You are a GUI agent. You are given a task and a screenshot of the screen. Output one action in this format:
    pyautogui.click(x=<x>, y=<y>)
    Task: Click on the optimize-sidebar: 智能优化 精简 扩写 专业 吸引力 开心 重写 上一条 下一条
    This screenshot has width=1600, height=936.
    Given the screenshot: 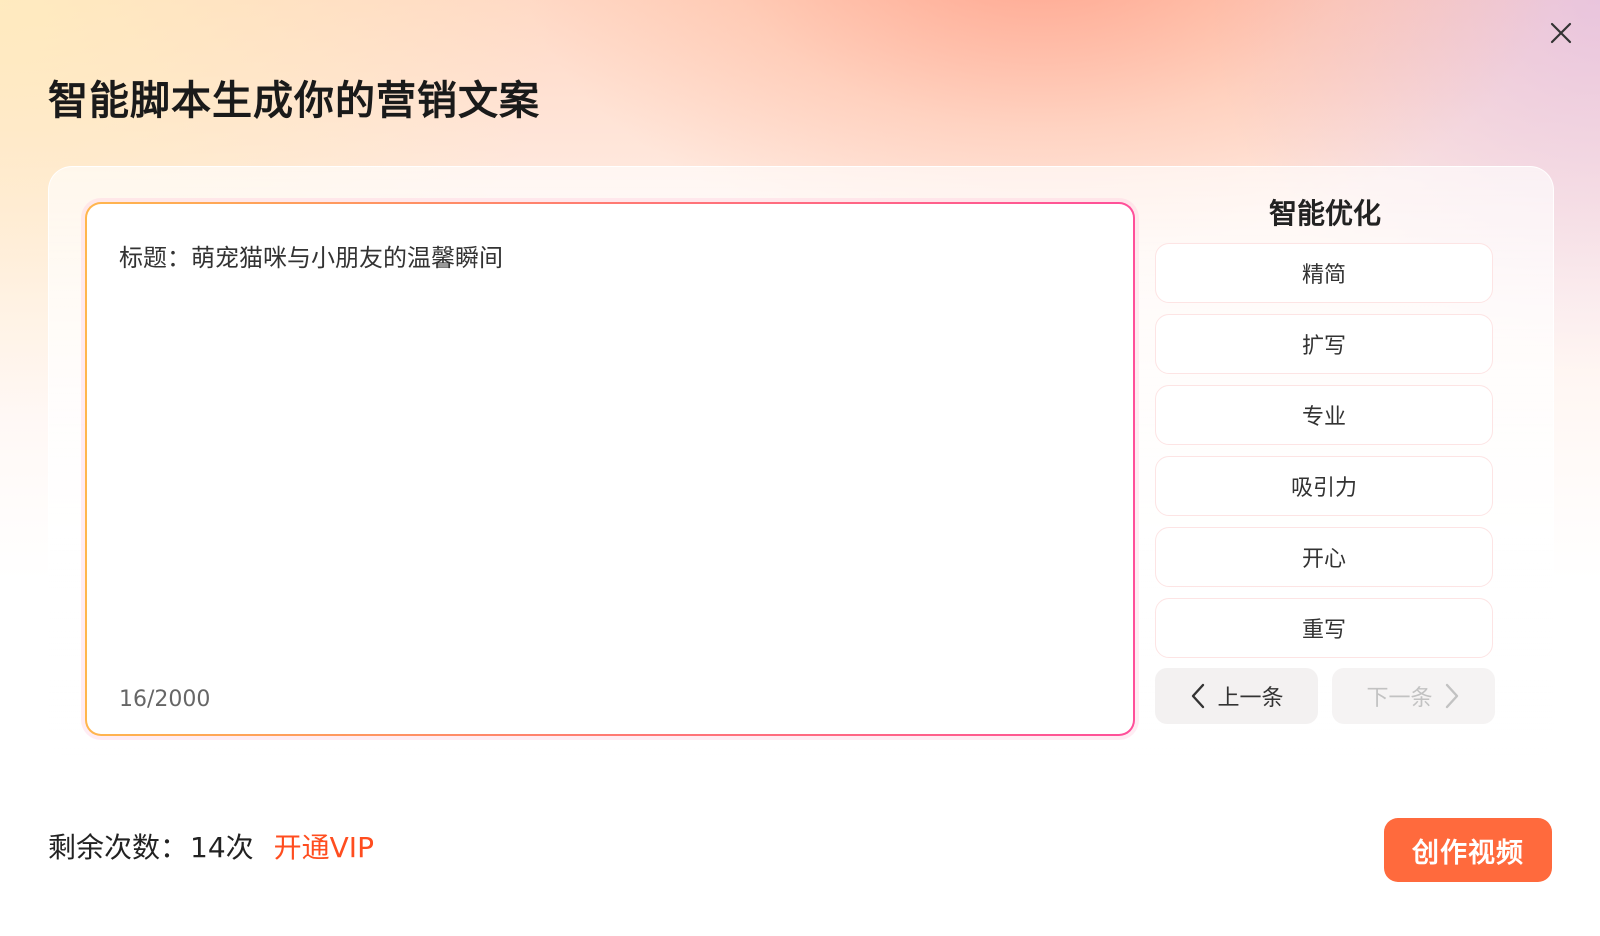 What is the action you would take?
    pyautogui.click(x=1325, y=460)
    